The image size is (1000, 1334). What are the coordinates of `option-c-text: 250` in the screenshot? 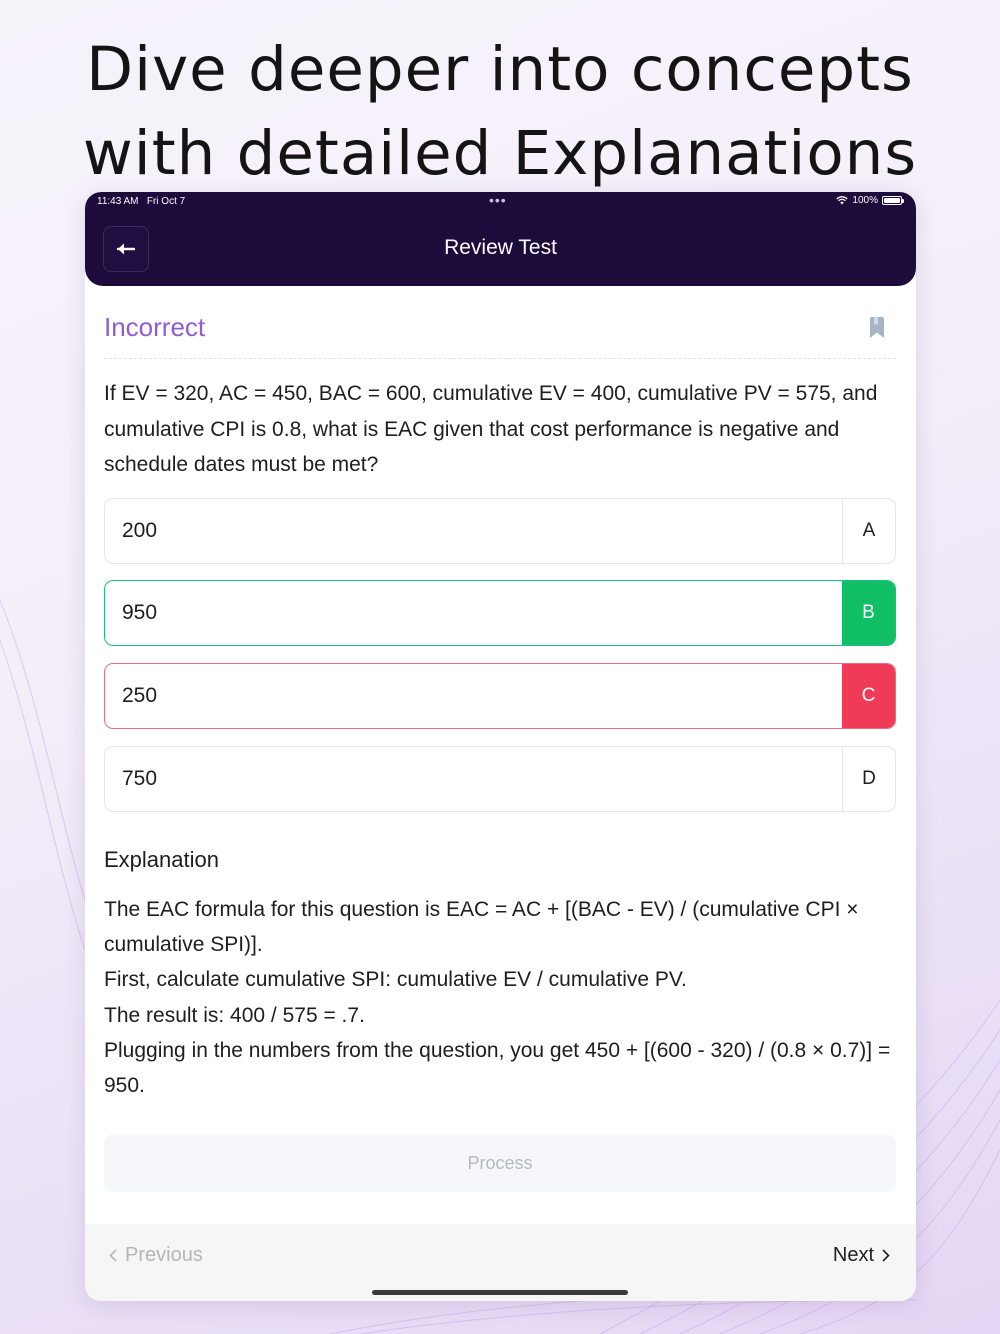 It's located at (140, 695).